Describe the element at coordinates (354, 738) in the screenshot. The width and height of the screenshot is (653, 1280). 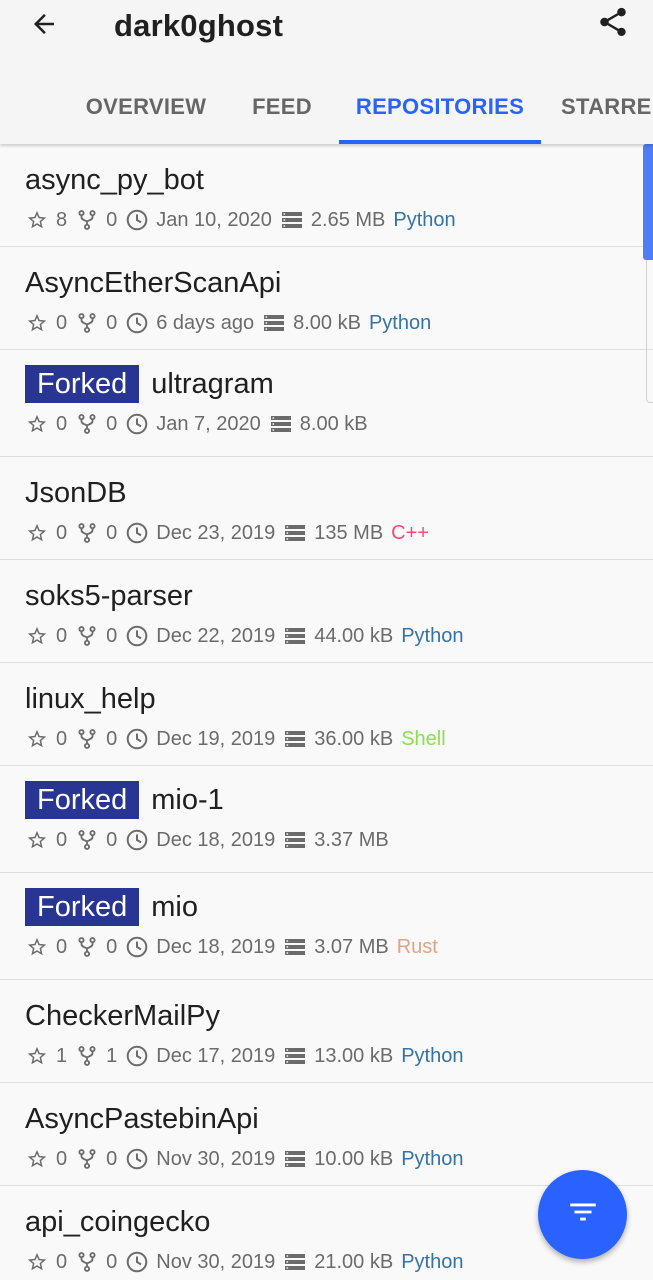
I see `repository-size: 36.00 kB` at that location.